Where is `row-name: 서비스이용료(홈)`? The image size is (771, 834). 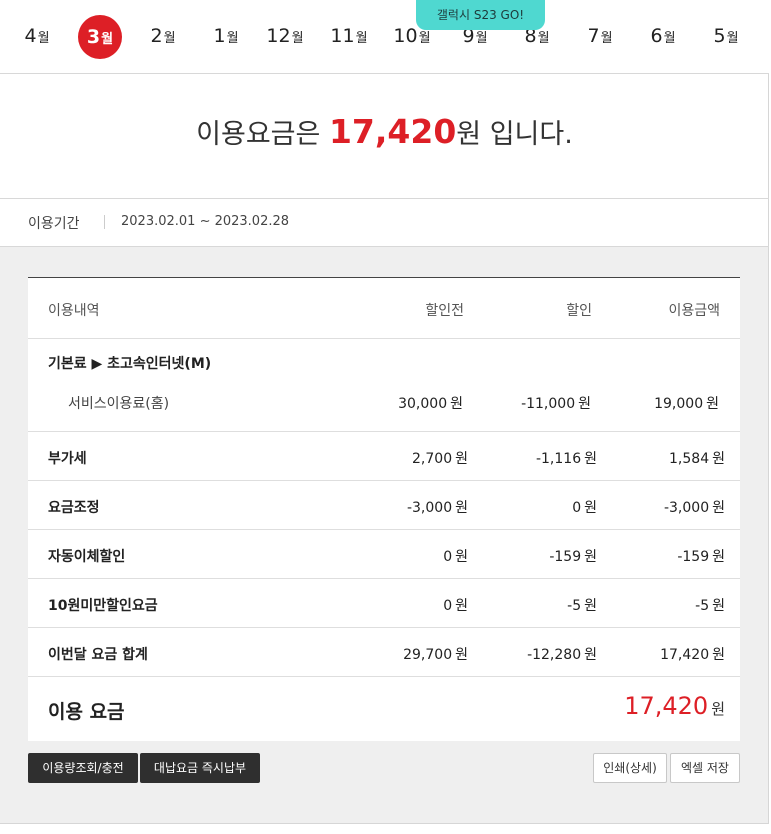 row-name: 서비스이용료(홈) is located at coordinates (119, 404).